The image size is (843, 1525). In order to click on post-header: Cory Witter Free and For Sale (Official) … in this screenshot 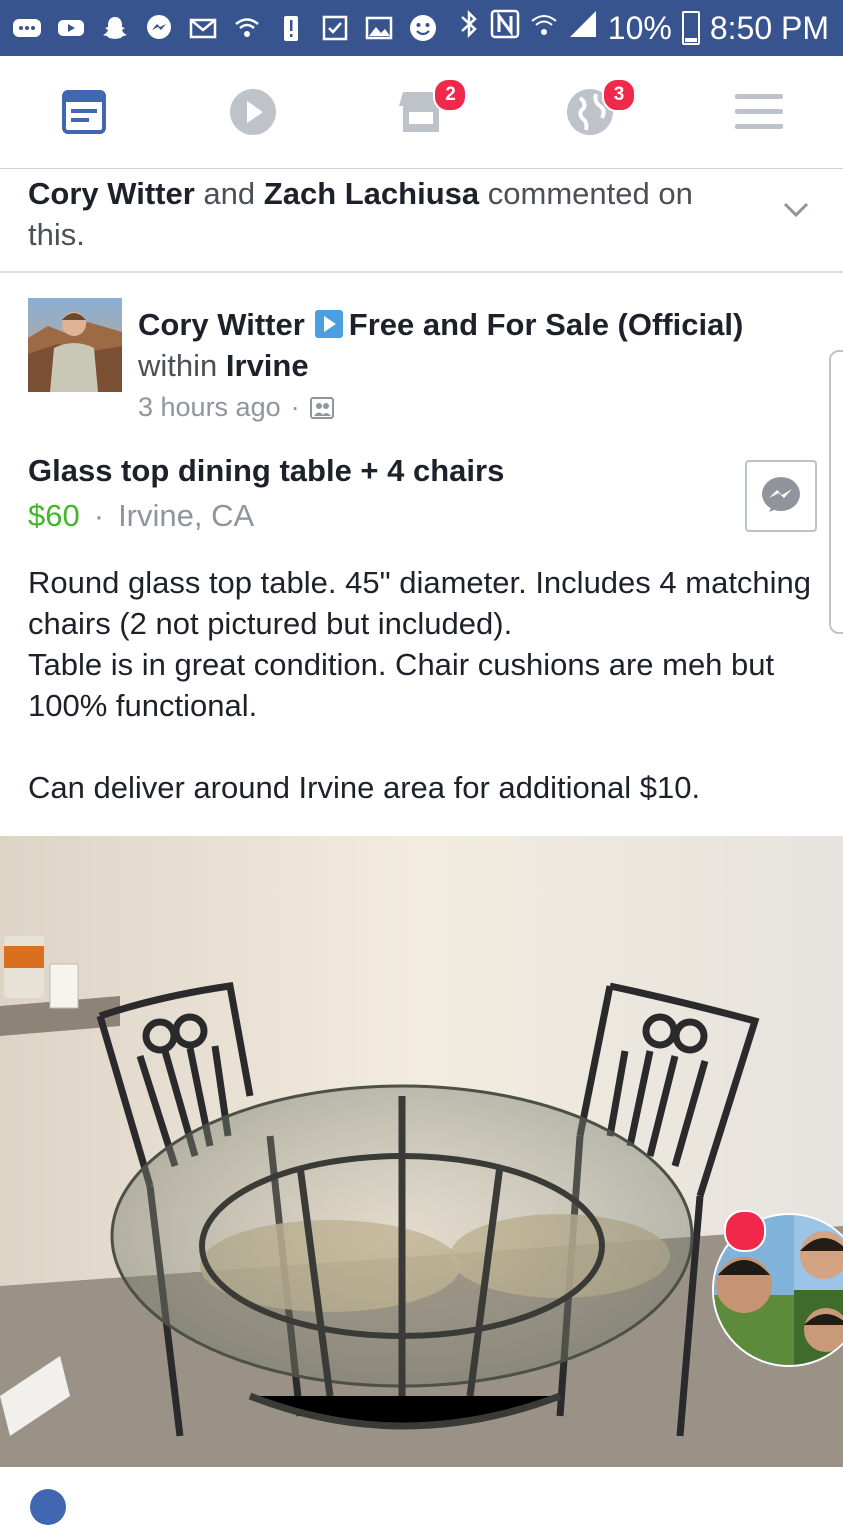, I will do `click(478, 345)`.